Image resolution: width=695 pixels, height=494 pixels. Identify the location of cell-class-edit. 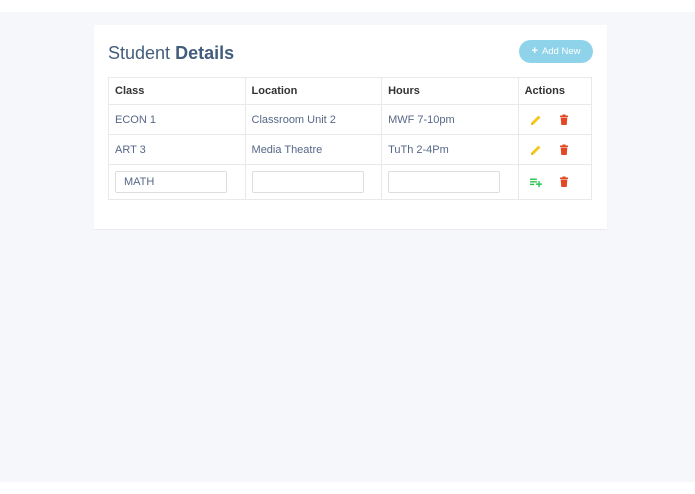
(177, 182).